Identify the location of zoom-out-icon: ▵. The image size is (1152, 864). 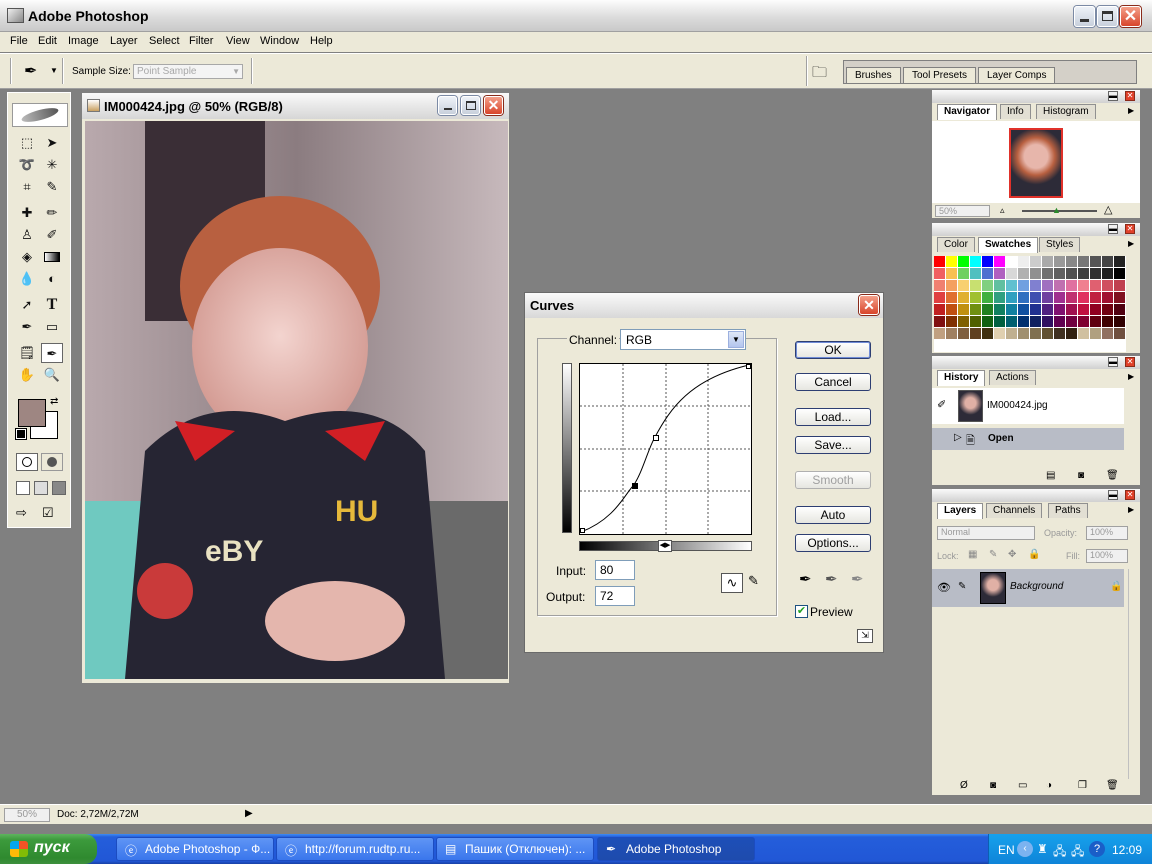
(1002, 210).